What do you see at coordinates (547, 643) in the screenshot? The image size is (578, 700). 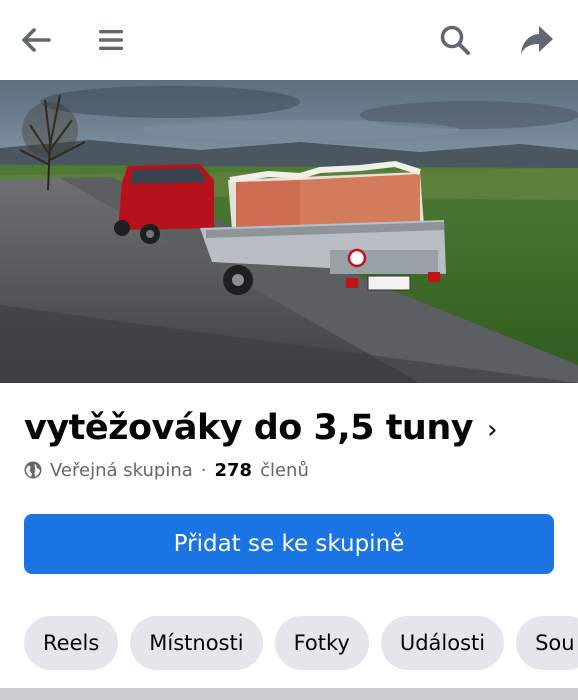 I see `tab-files: Sou` at bounding box center [547, 643].